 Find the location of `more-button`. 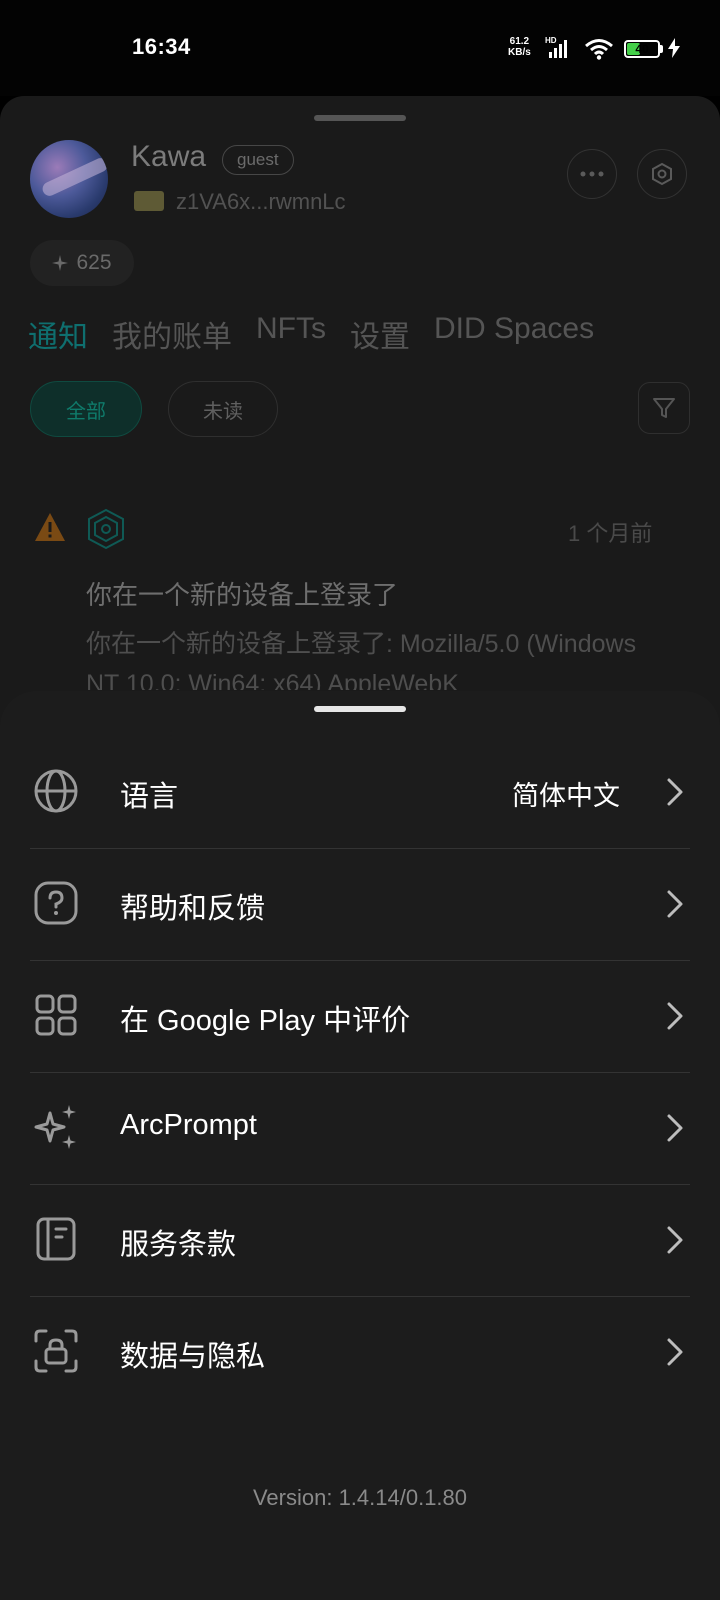

more-button is located at coordinates (592, 174).